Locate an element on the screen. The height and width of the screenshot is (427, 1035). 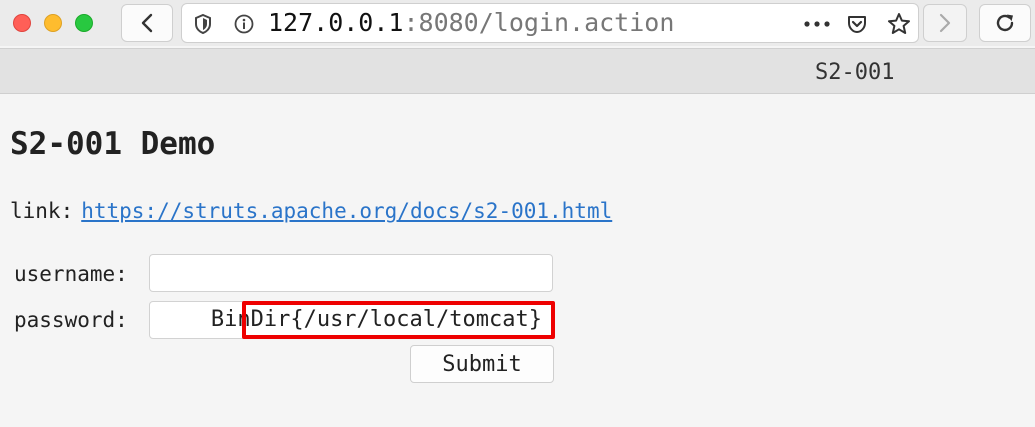
pocket-icon is located at coordinates (857, 24).